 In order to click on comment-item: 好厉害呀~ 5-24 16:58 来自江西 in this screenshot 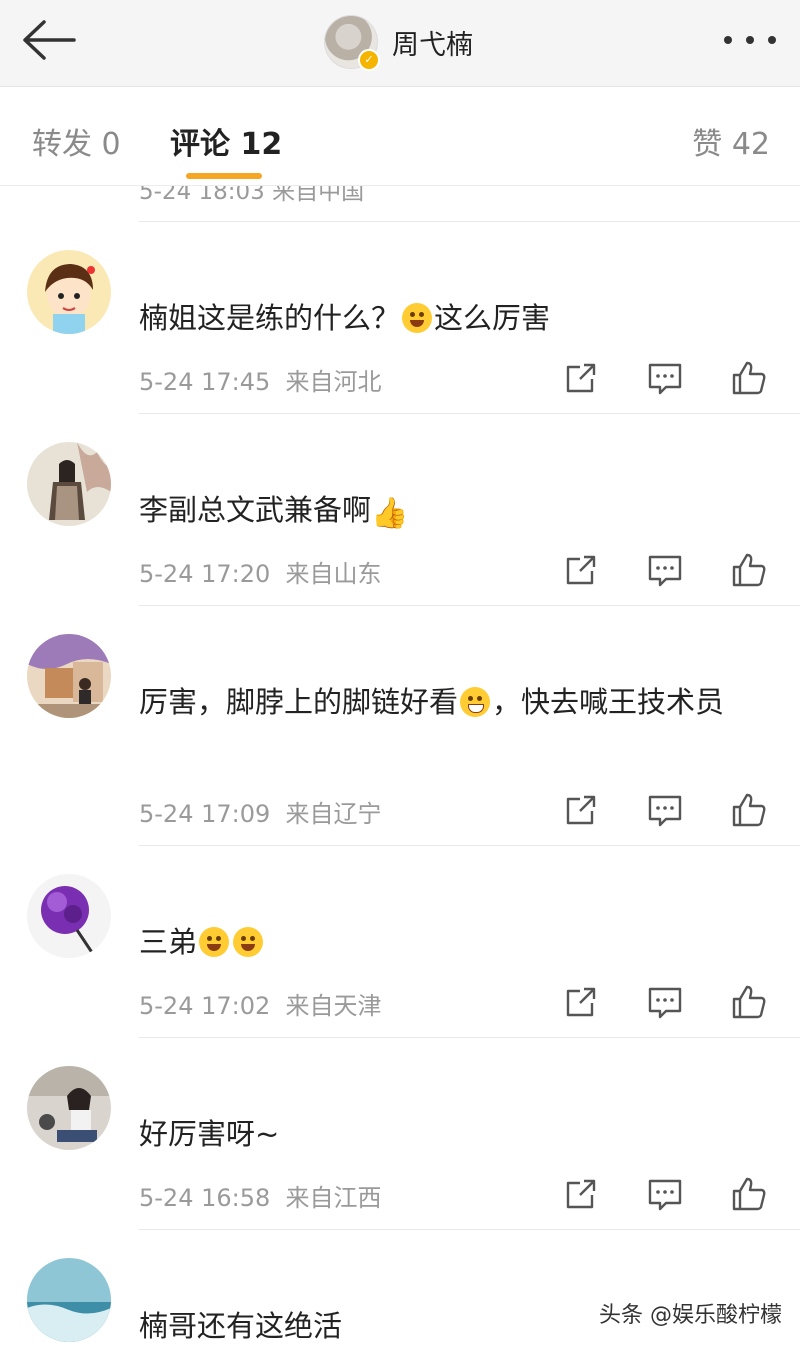, I will do `click(400, 1134)`.